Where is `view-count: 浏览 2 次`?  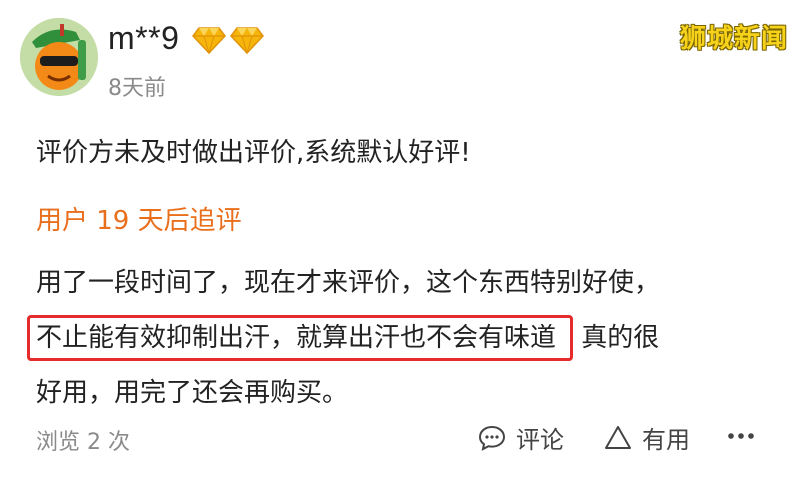 view-count: 浏览 2 次 is located at coordinates (83, 442).